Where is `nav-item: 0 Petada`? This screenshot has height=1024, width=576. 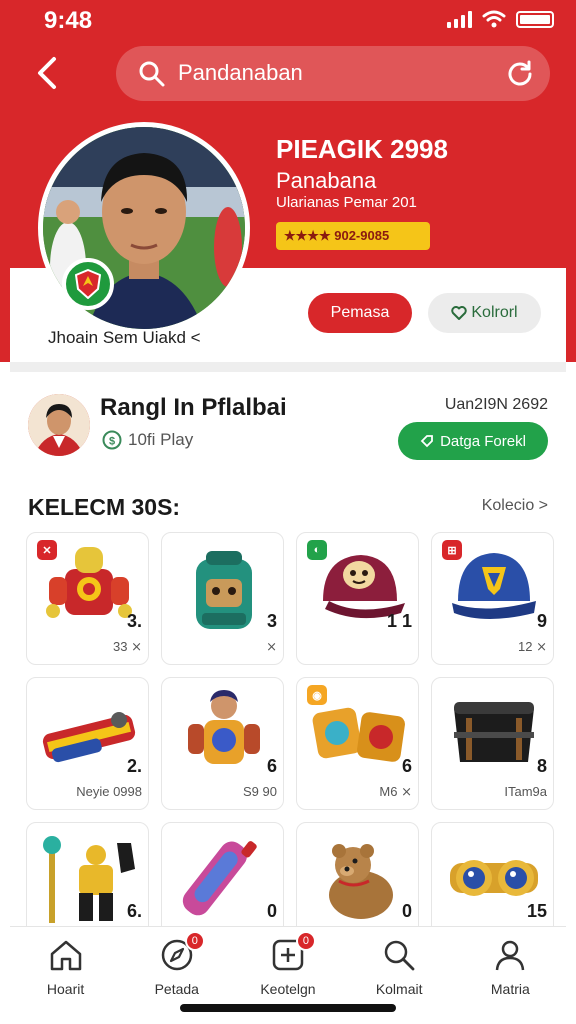
nav-item: 0 Petada is located at coordinates (177, 971).